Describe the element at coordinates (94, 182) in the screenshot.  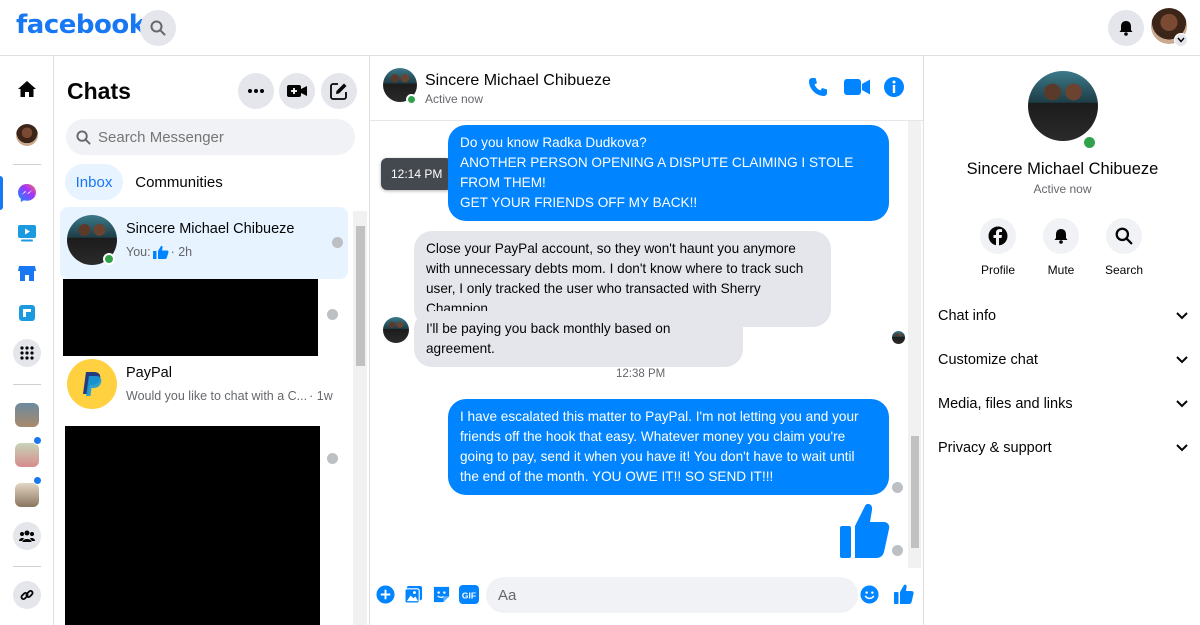
I see `tab-inbox: Inbox` at that location.